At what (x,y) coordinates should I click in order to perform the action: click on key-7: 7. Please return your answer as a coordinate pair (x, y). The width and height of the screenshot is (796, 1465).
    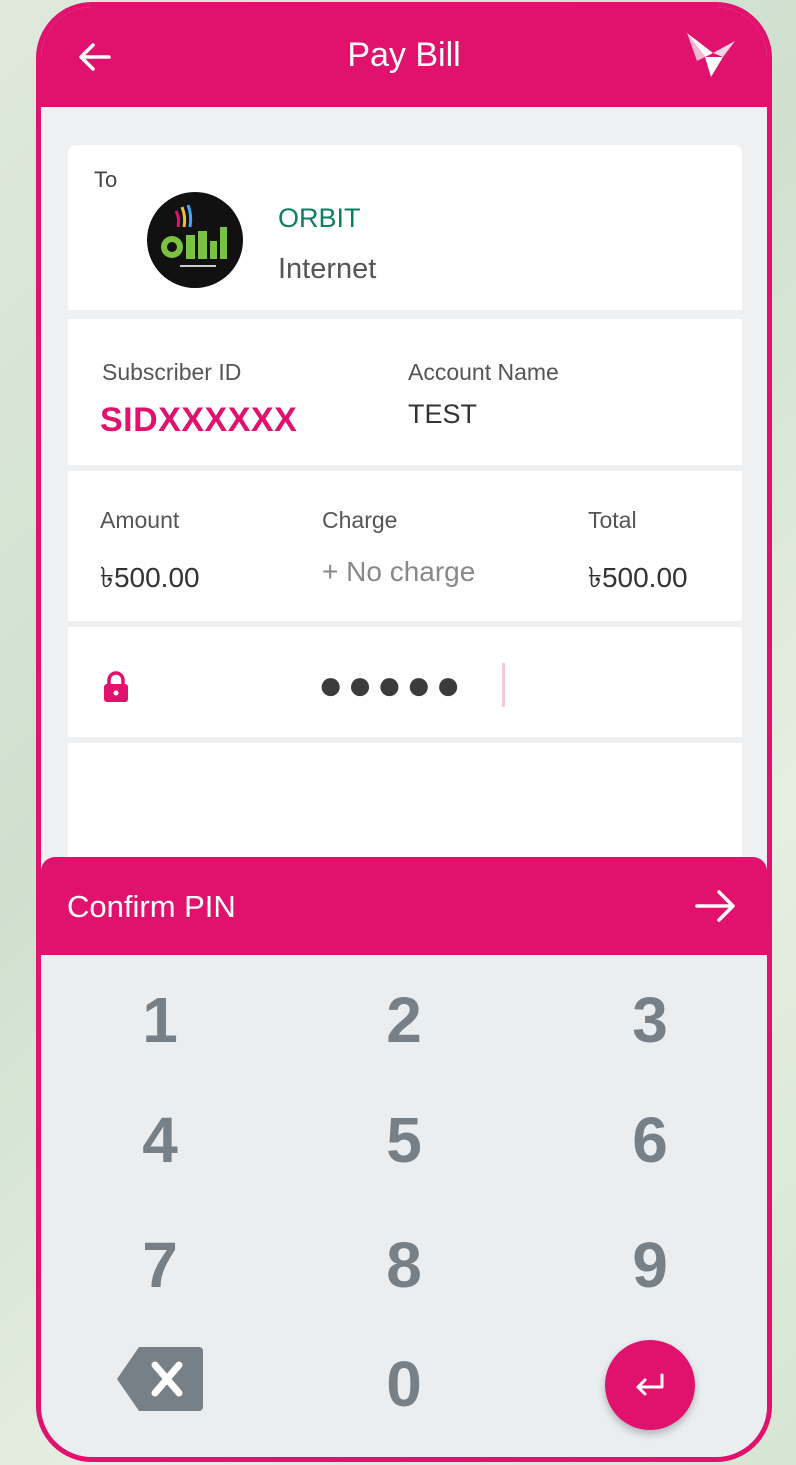
    Looking at the image, I should click on (160, 1265).